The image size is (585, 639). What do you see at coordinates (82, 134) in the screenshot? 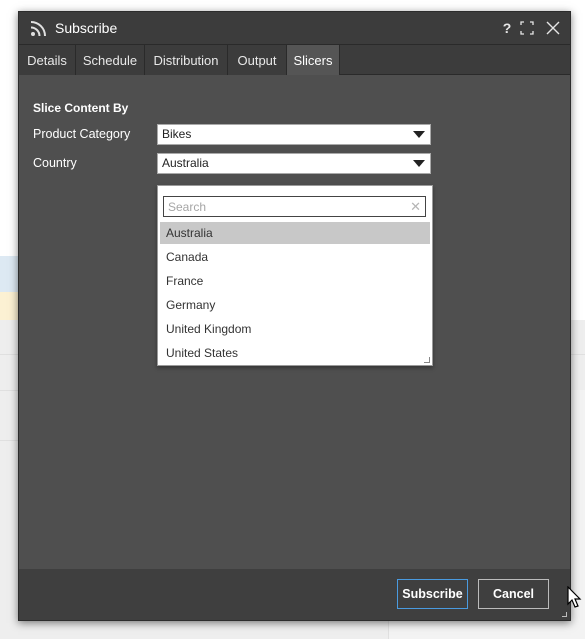
I see `product-category-label: Product Category` at bounding box center [82, 134].